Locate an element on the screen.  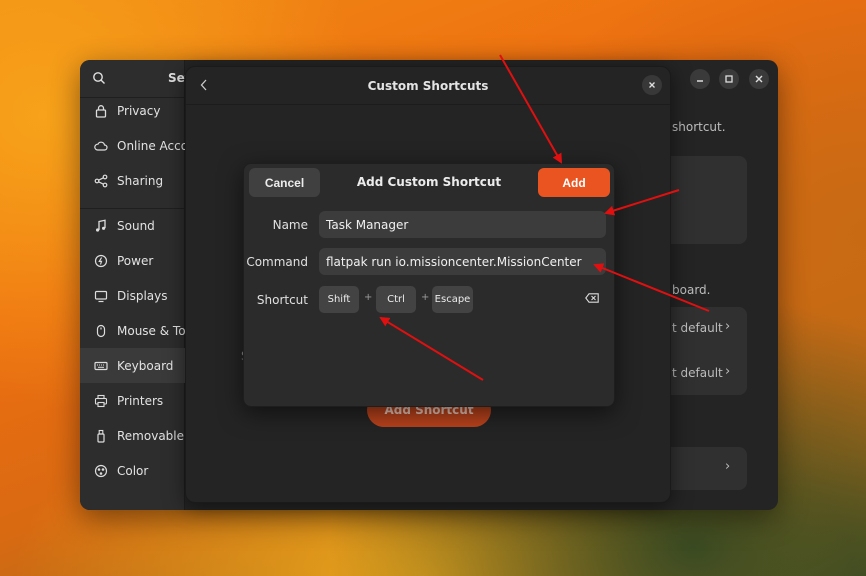
minimize-icon is located at coordinates (700, 81).